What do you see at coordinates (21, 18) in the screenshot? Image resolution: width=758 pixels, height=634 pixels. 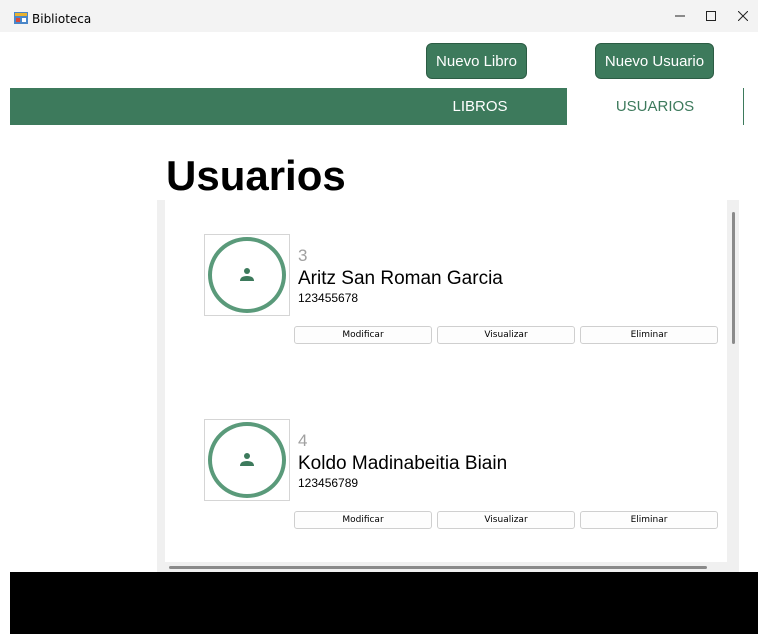 I see `app-icon` at bounding box center [21, 18].